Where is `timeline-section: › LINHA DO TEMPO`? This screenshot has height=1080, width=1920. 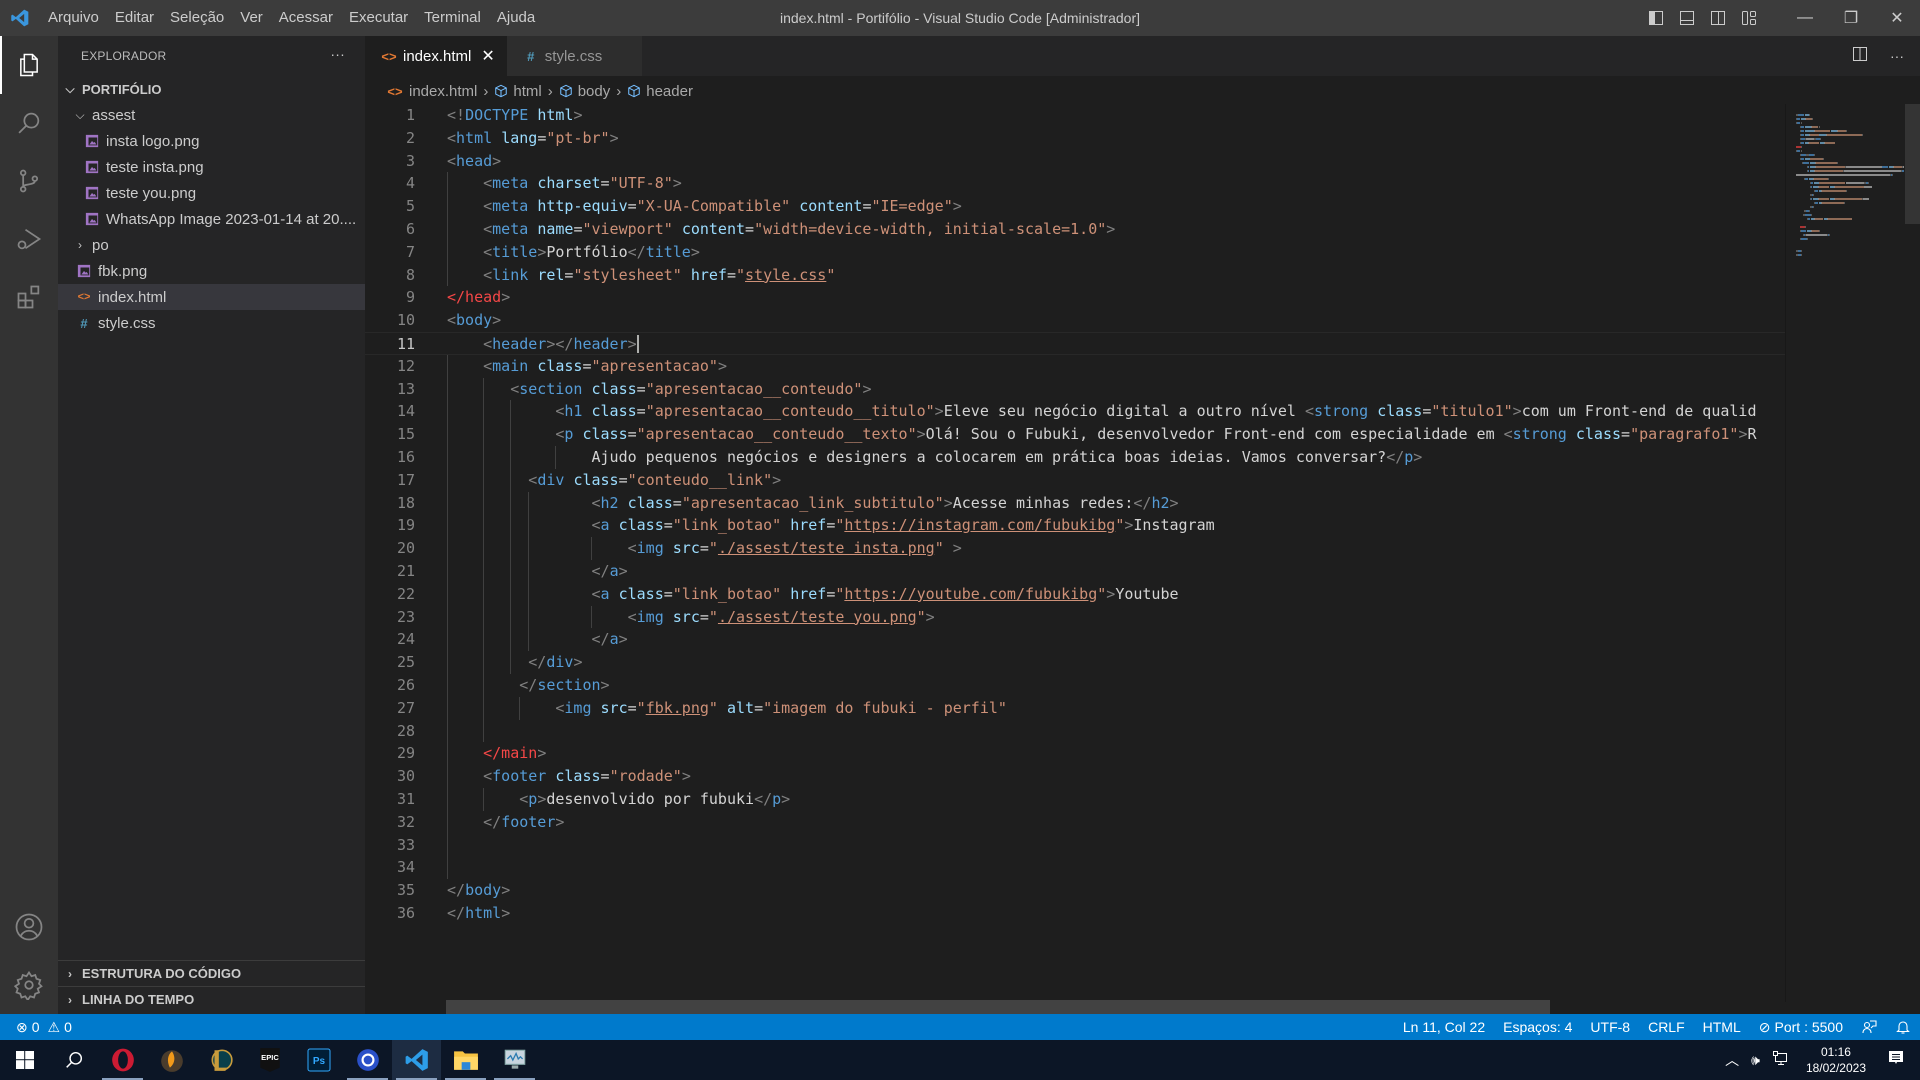
timeline-section: › LINHA DO TEMPO is located at coordinates (211, 999).